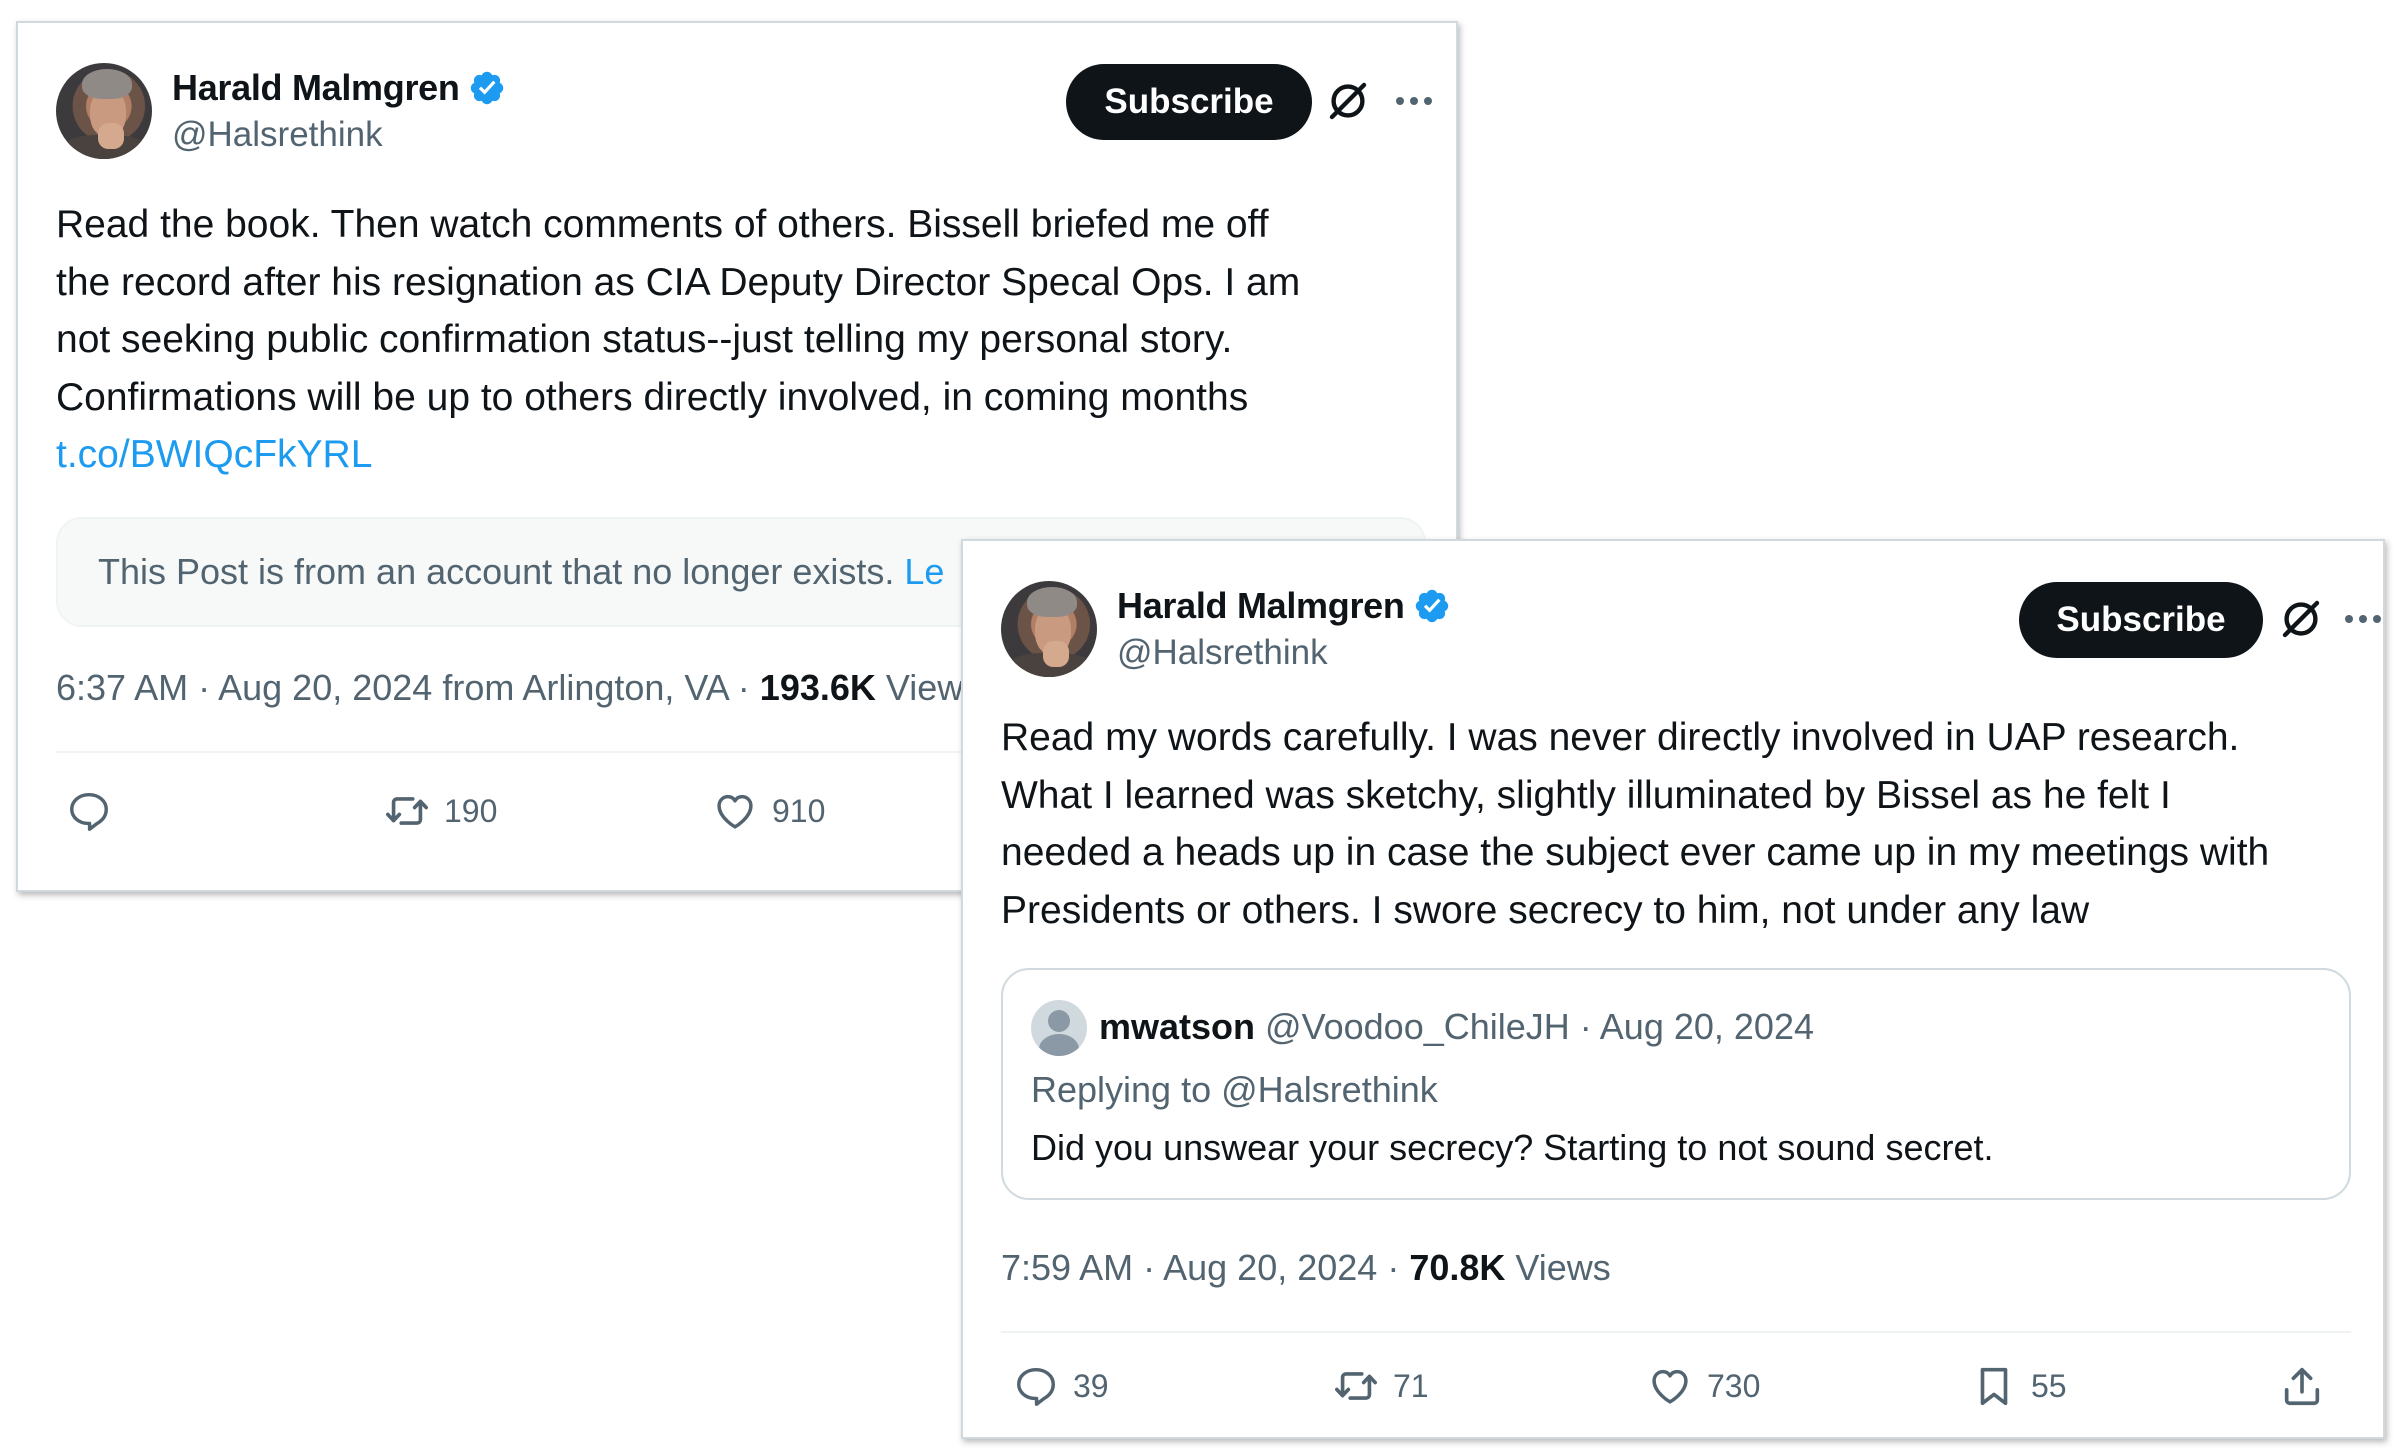 Image resolution: width=2400 pixels, height=1448 pixels. I want to click on views-count: 193.6K, so click(817, 687).